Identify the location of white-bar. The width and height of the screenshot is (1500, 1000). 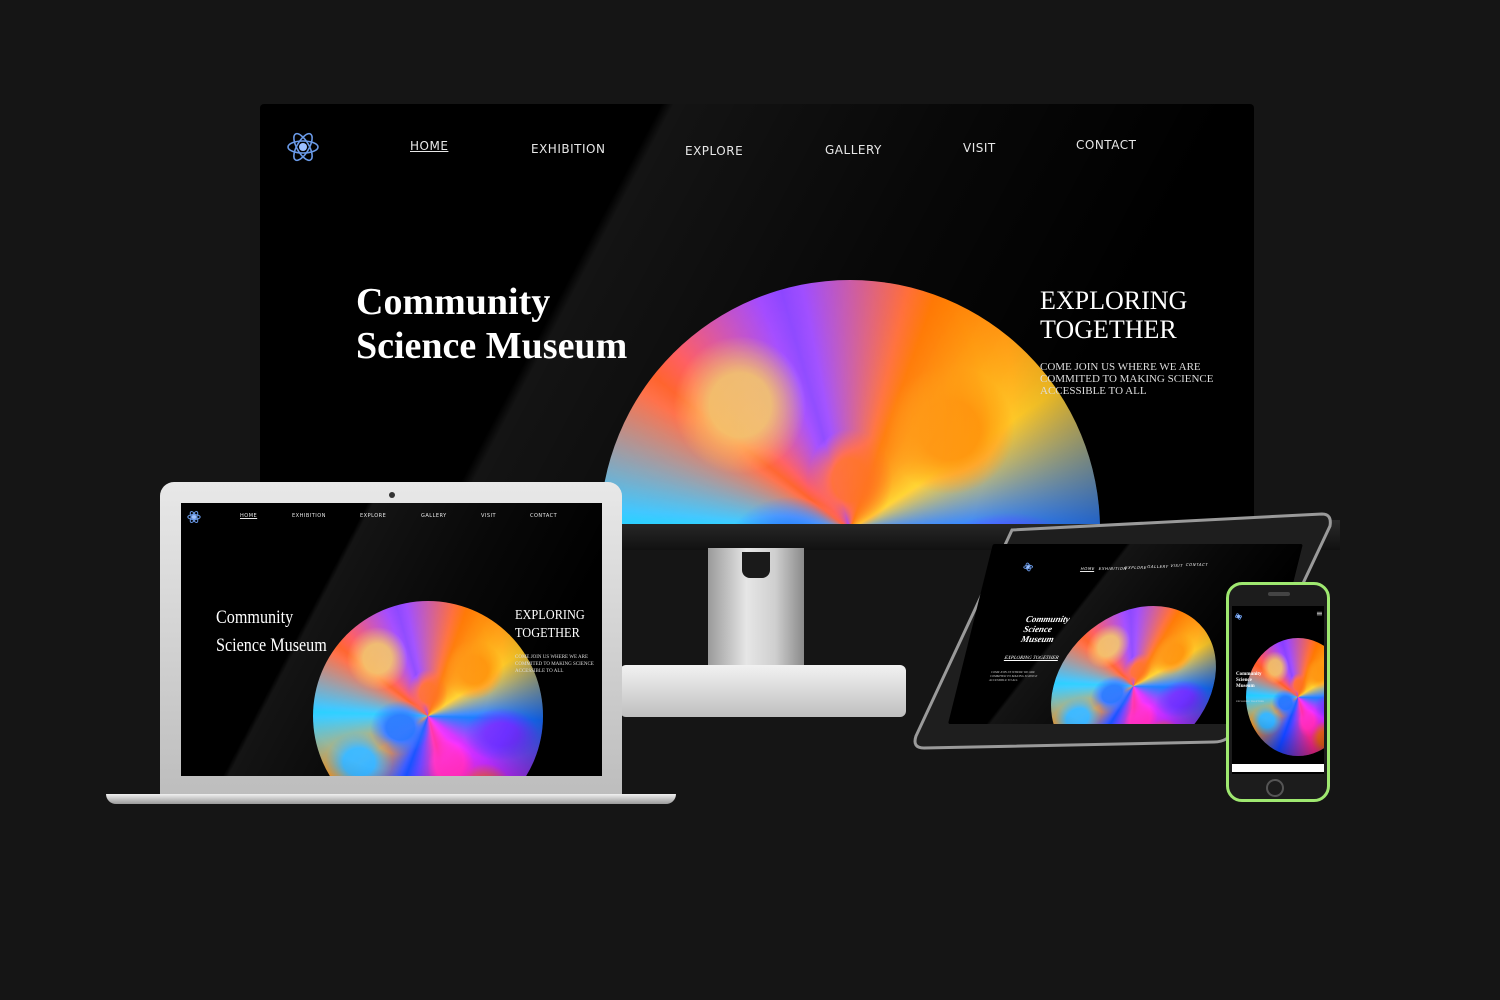
(1278, 768).